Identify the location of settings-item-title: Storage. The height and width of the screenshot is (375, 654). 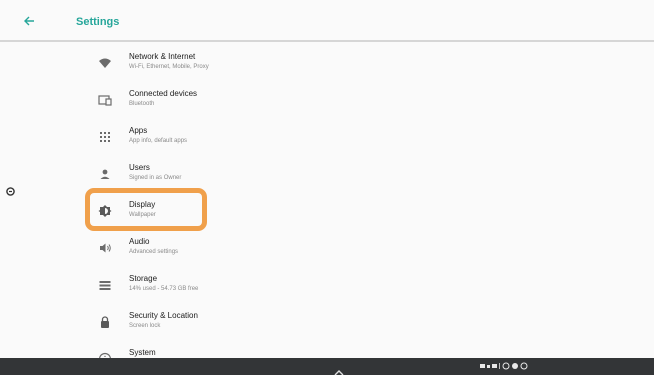
(143, 278).